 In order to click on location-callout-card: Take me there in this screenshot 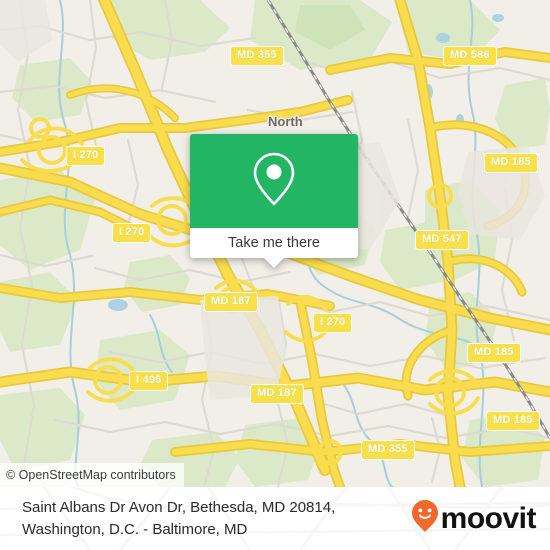, I will do `click(274, 201)`.